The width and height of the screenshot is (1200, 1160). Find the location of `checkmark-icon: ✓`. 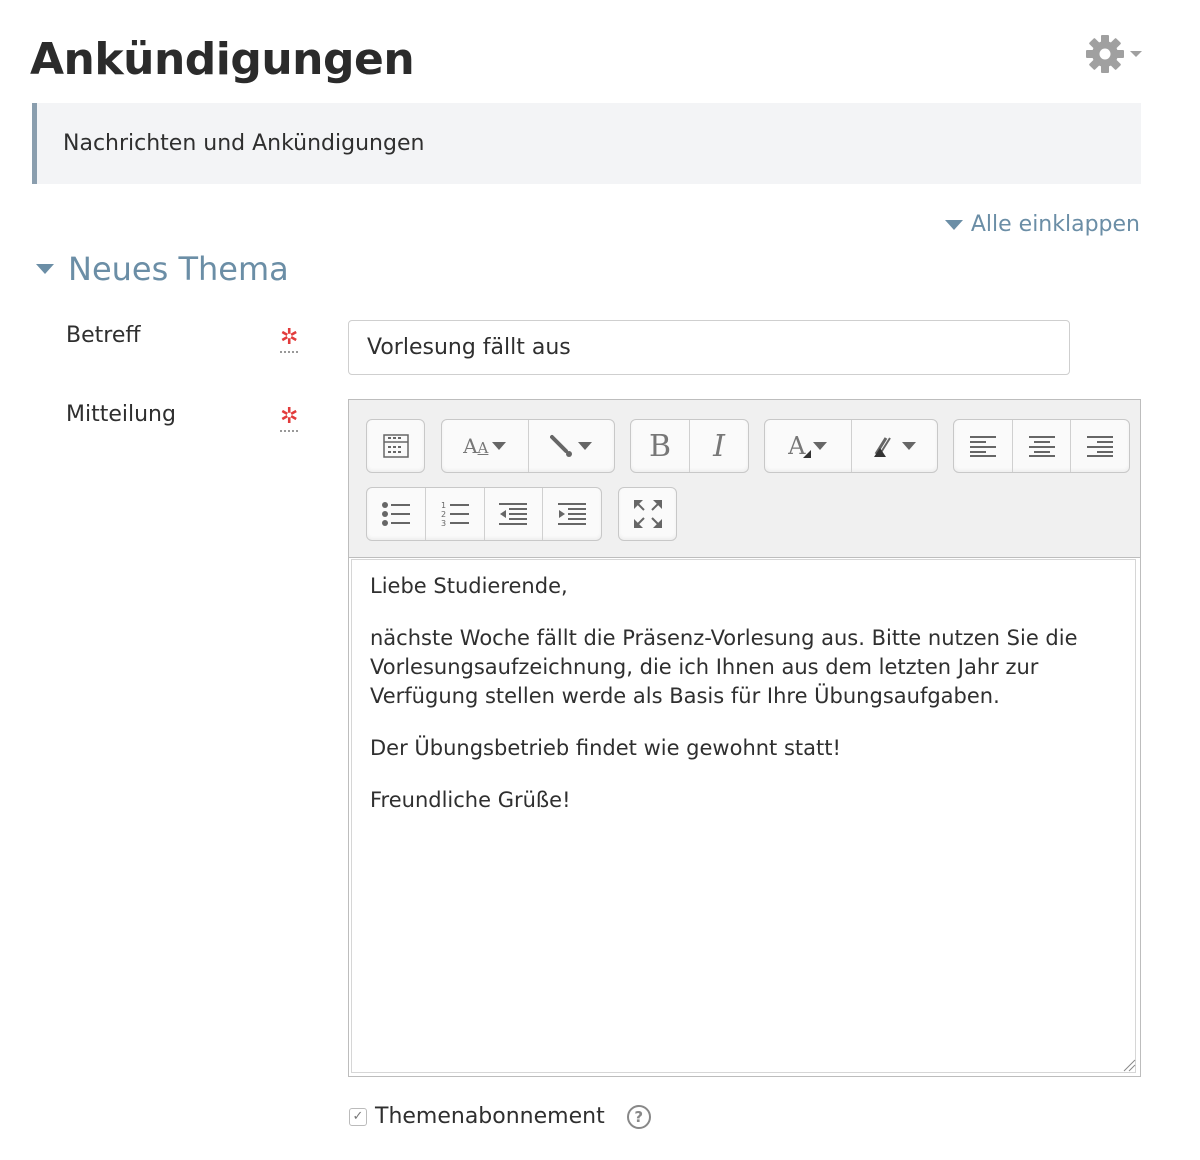

checkmark-icon: ✓ is located at coordinates (358, 1116).